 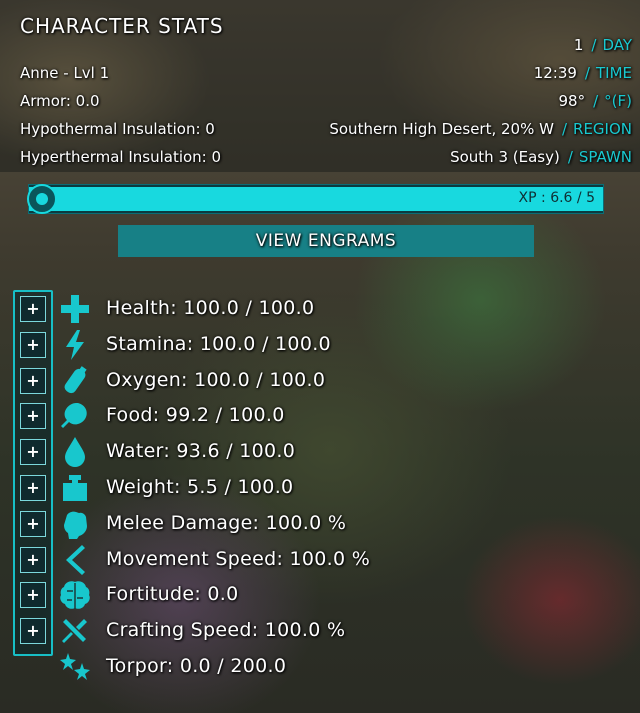 I want to click on stamina-bolt-icon, so click(x=75, y=345).